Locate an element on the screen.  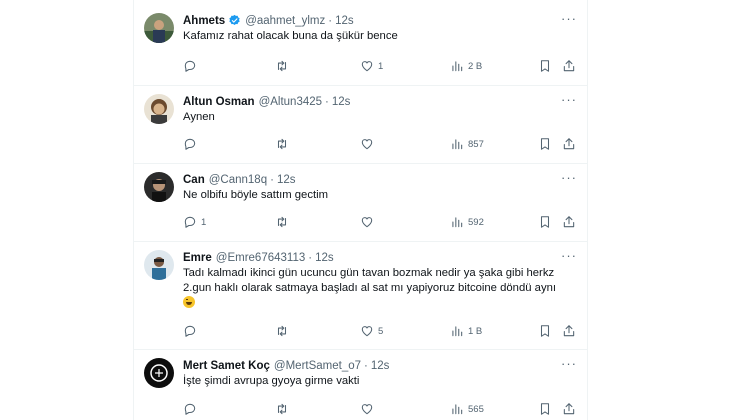
tweet-text: Ne olbifu böyle sattım gectim is located at coordinates (256, 195).